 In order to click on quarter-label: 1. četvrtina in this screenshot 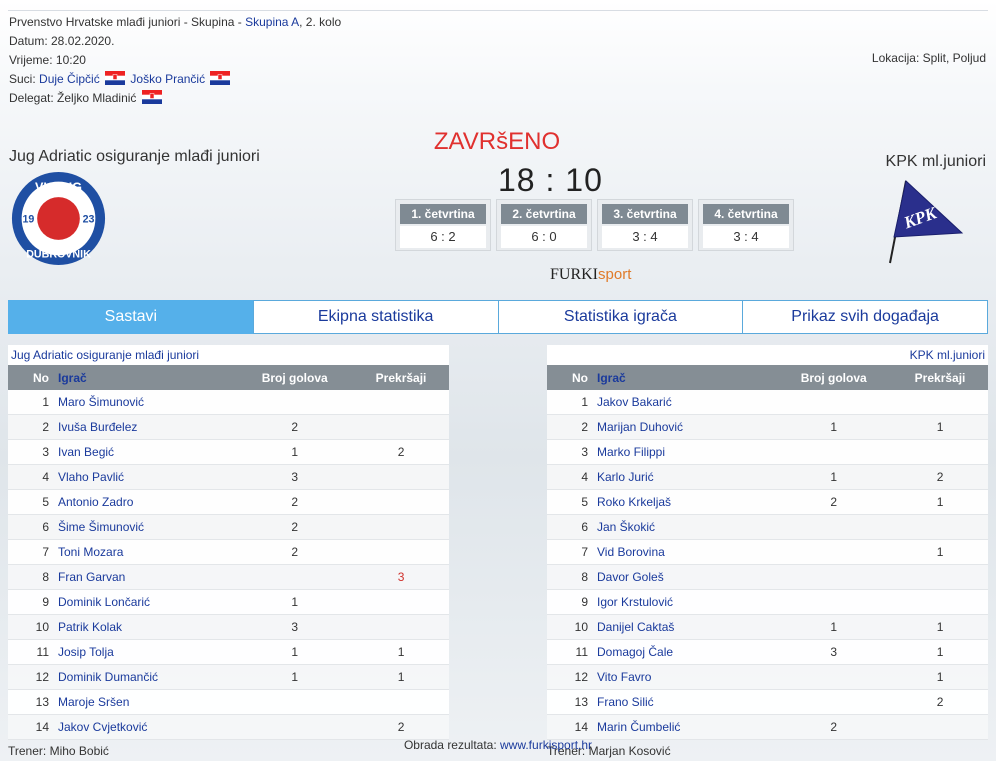, I will do `click(443, 214)`.